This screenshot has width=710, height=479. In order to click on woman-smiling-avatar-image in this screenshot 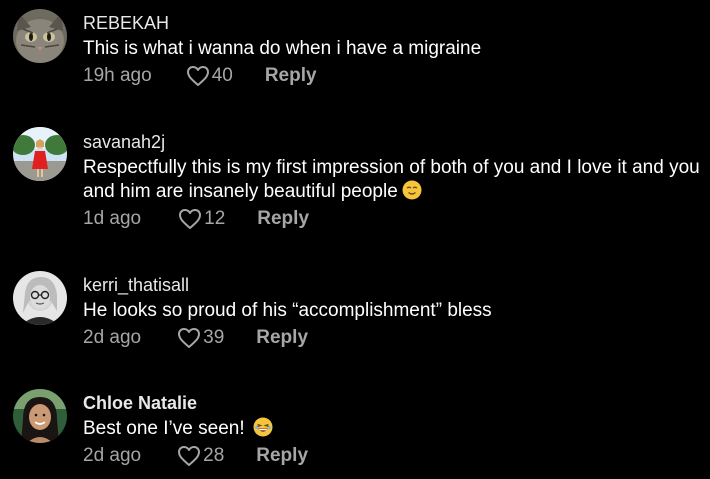, I will do `click(40, 416)`.